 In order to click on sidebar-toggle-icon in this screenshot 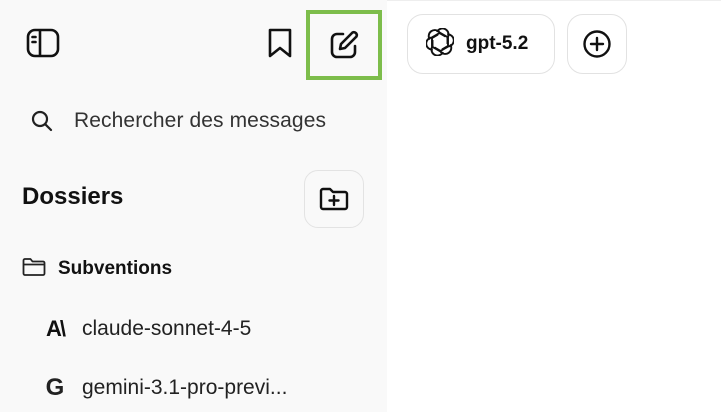, I will do `click(43, 43)`.